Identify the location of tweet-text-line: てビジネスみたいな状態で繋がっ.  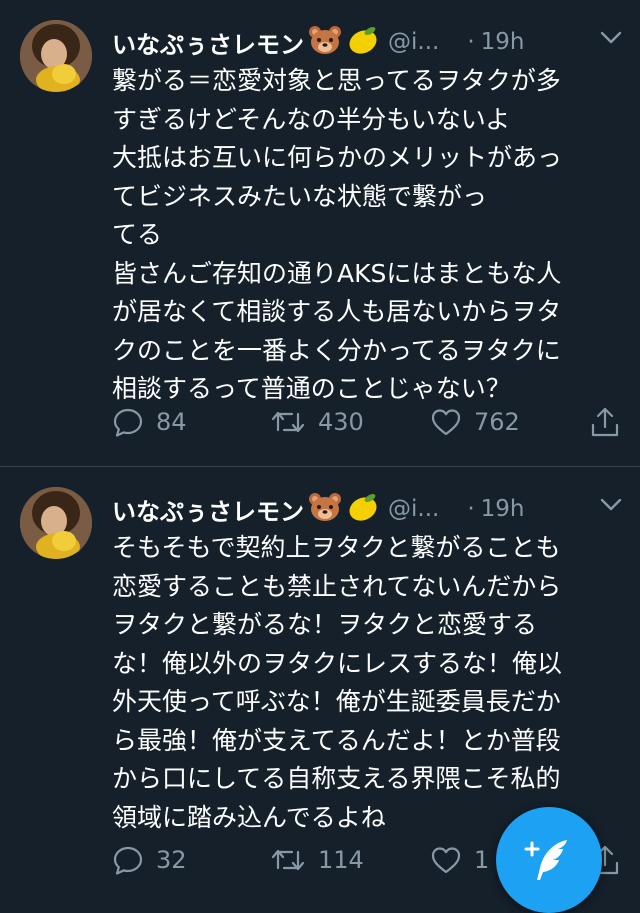
(300, 196).